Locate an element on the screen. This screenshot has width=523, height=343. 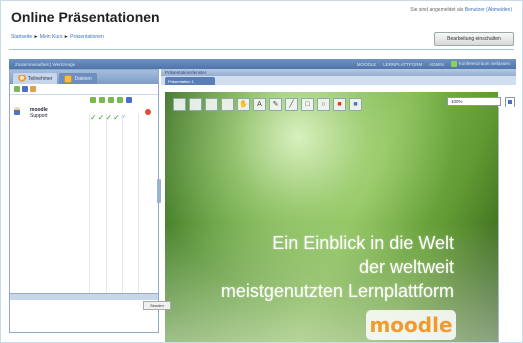
breadcrumb-course: Mein Kurs is located at coordinates (51, 37).